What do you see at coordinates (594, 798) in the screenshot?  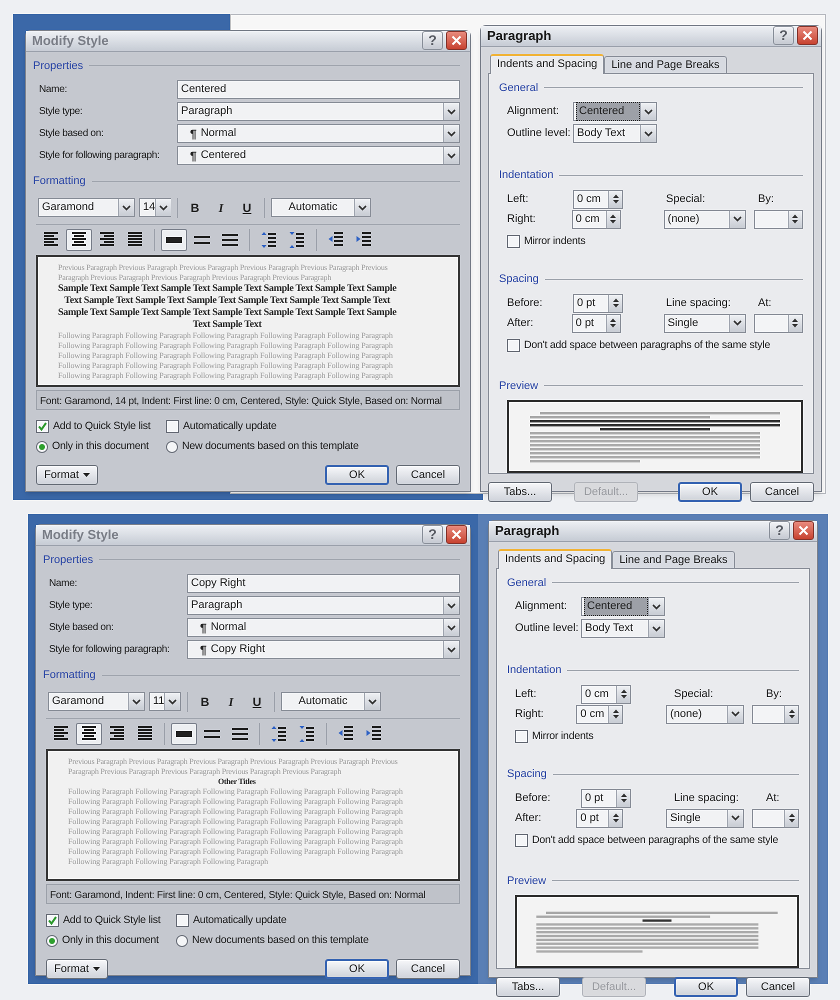 I see `spinner-value: 0 pt` at bounding box center [594, 798].